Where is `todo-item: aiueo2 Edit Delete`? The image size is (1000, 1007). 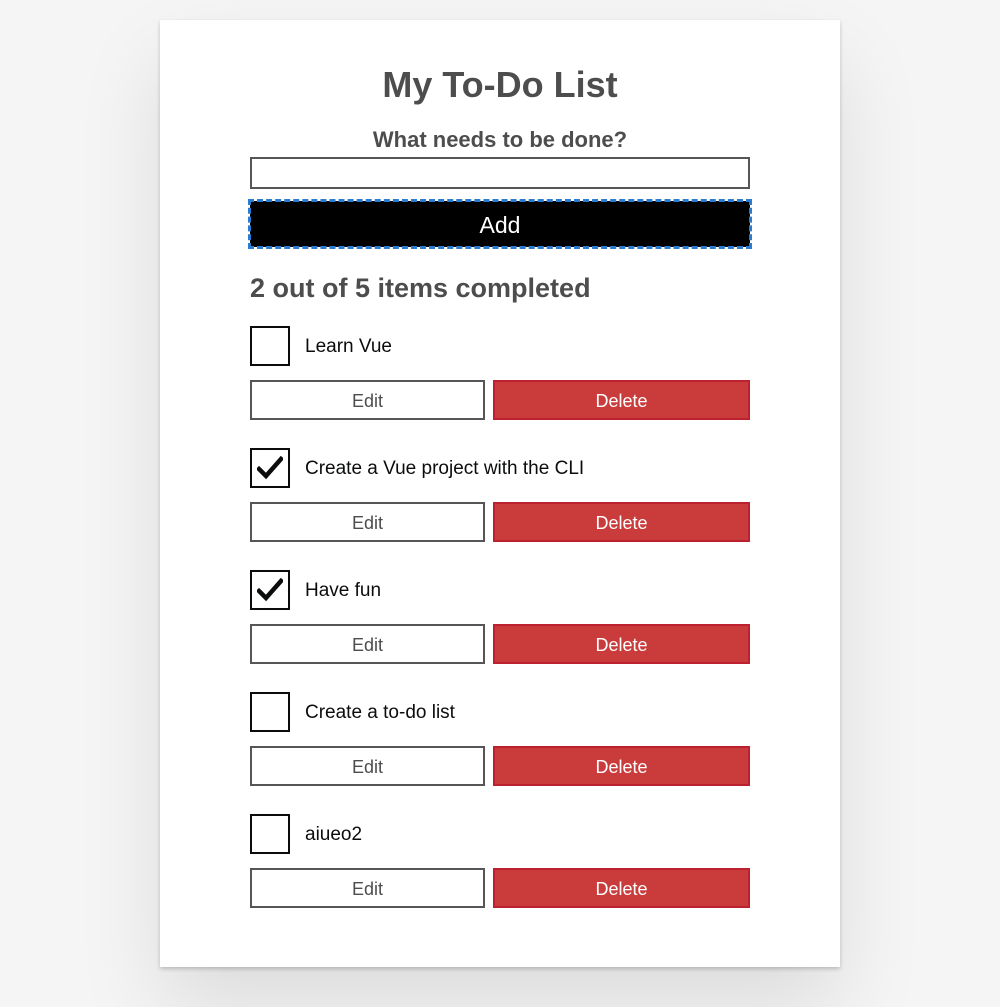
todo-item: aiueo2 Edit Delete is located at coordinates (500, 862).